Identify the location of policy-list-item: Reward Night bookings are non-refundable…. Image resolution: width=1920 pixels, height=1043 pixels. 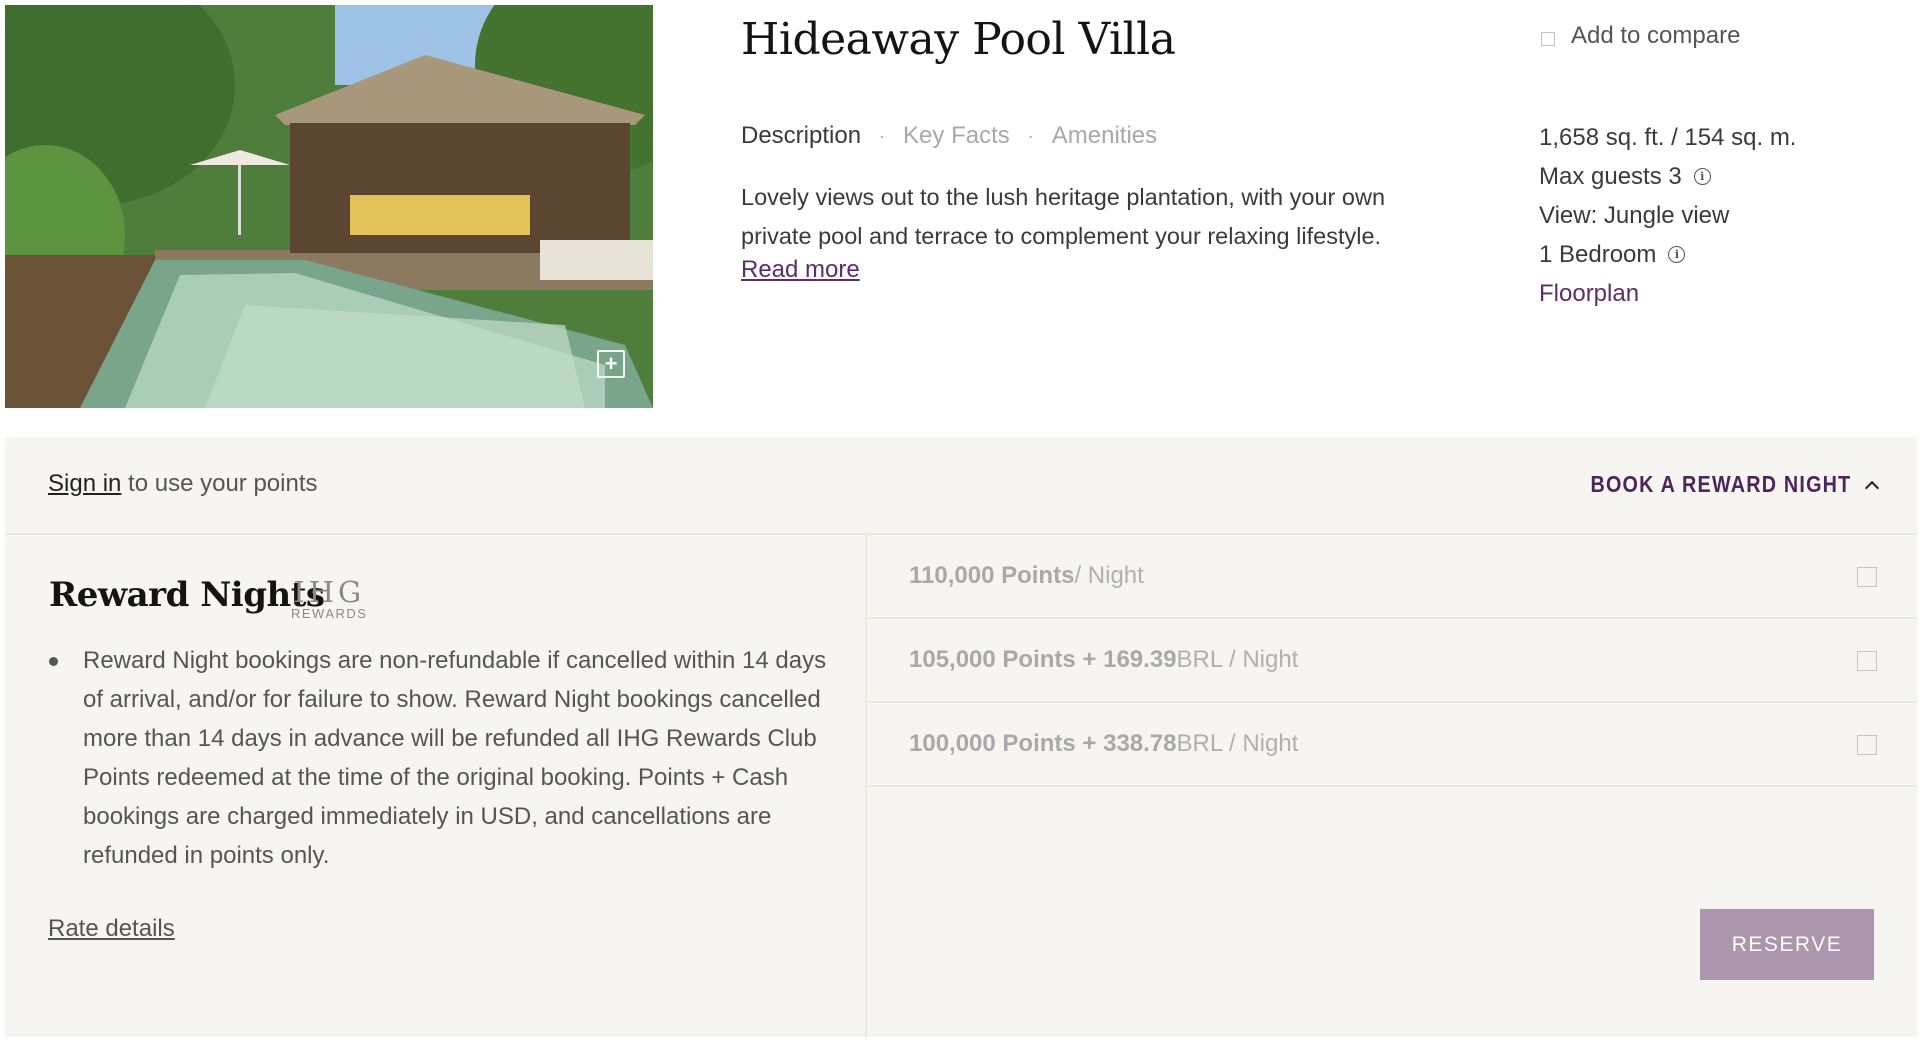
(439, 758).